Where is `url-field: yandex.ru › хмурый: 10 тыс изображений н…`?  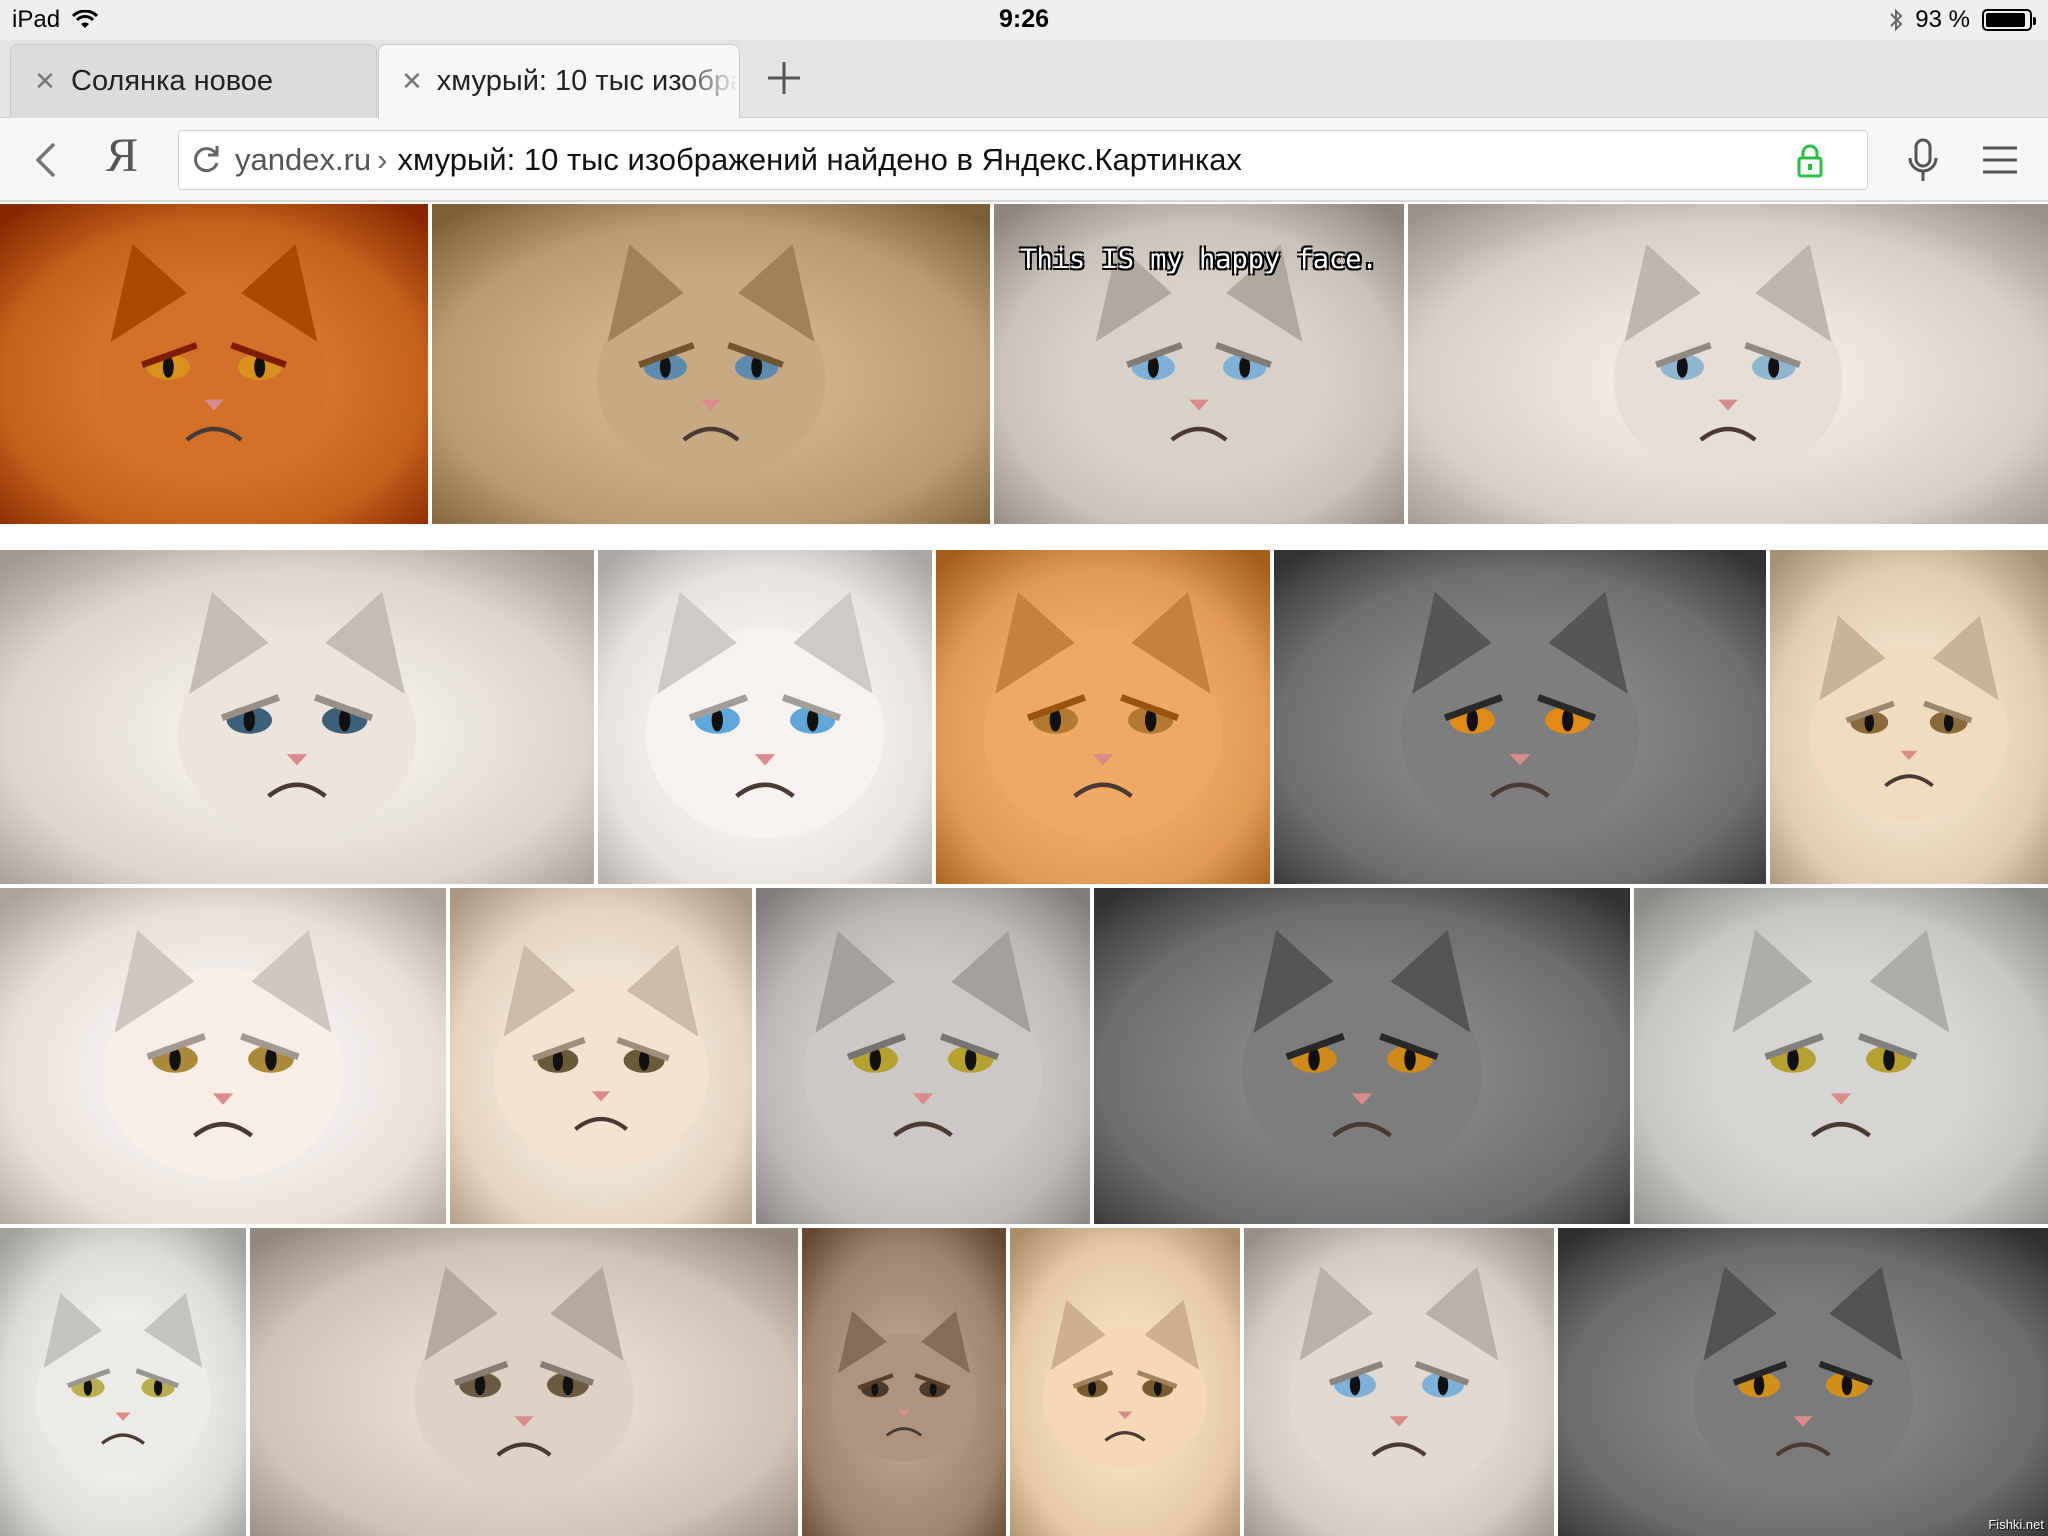
url-field: yandex.ru › хмурый: 10 тыс изображений н… is located at coordinates (1023, 160).